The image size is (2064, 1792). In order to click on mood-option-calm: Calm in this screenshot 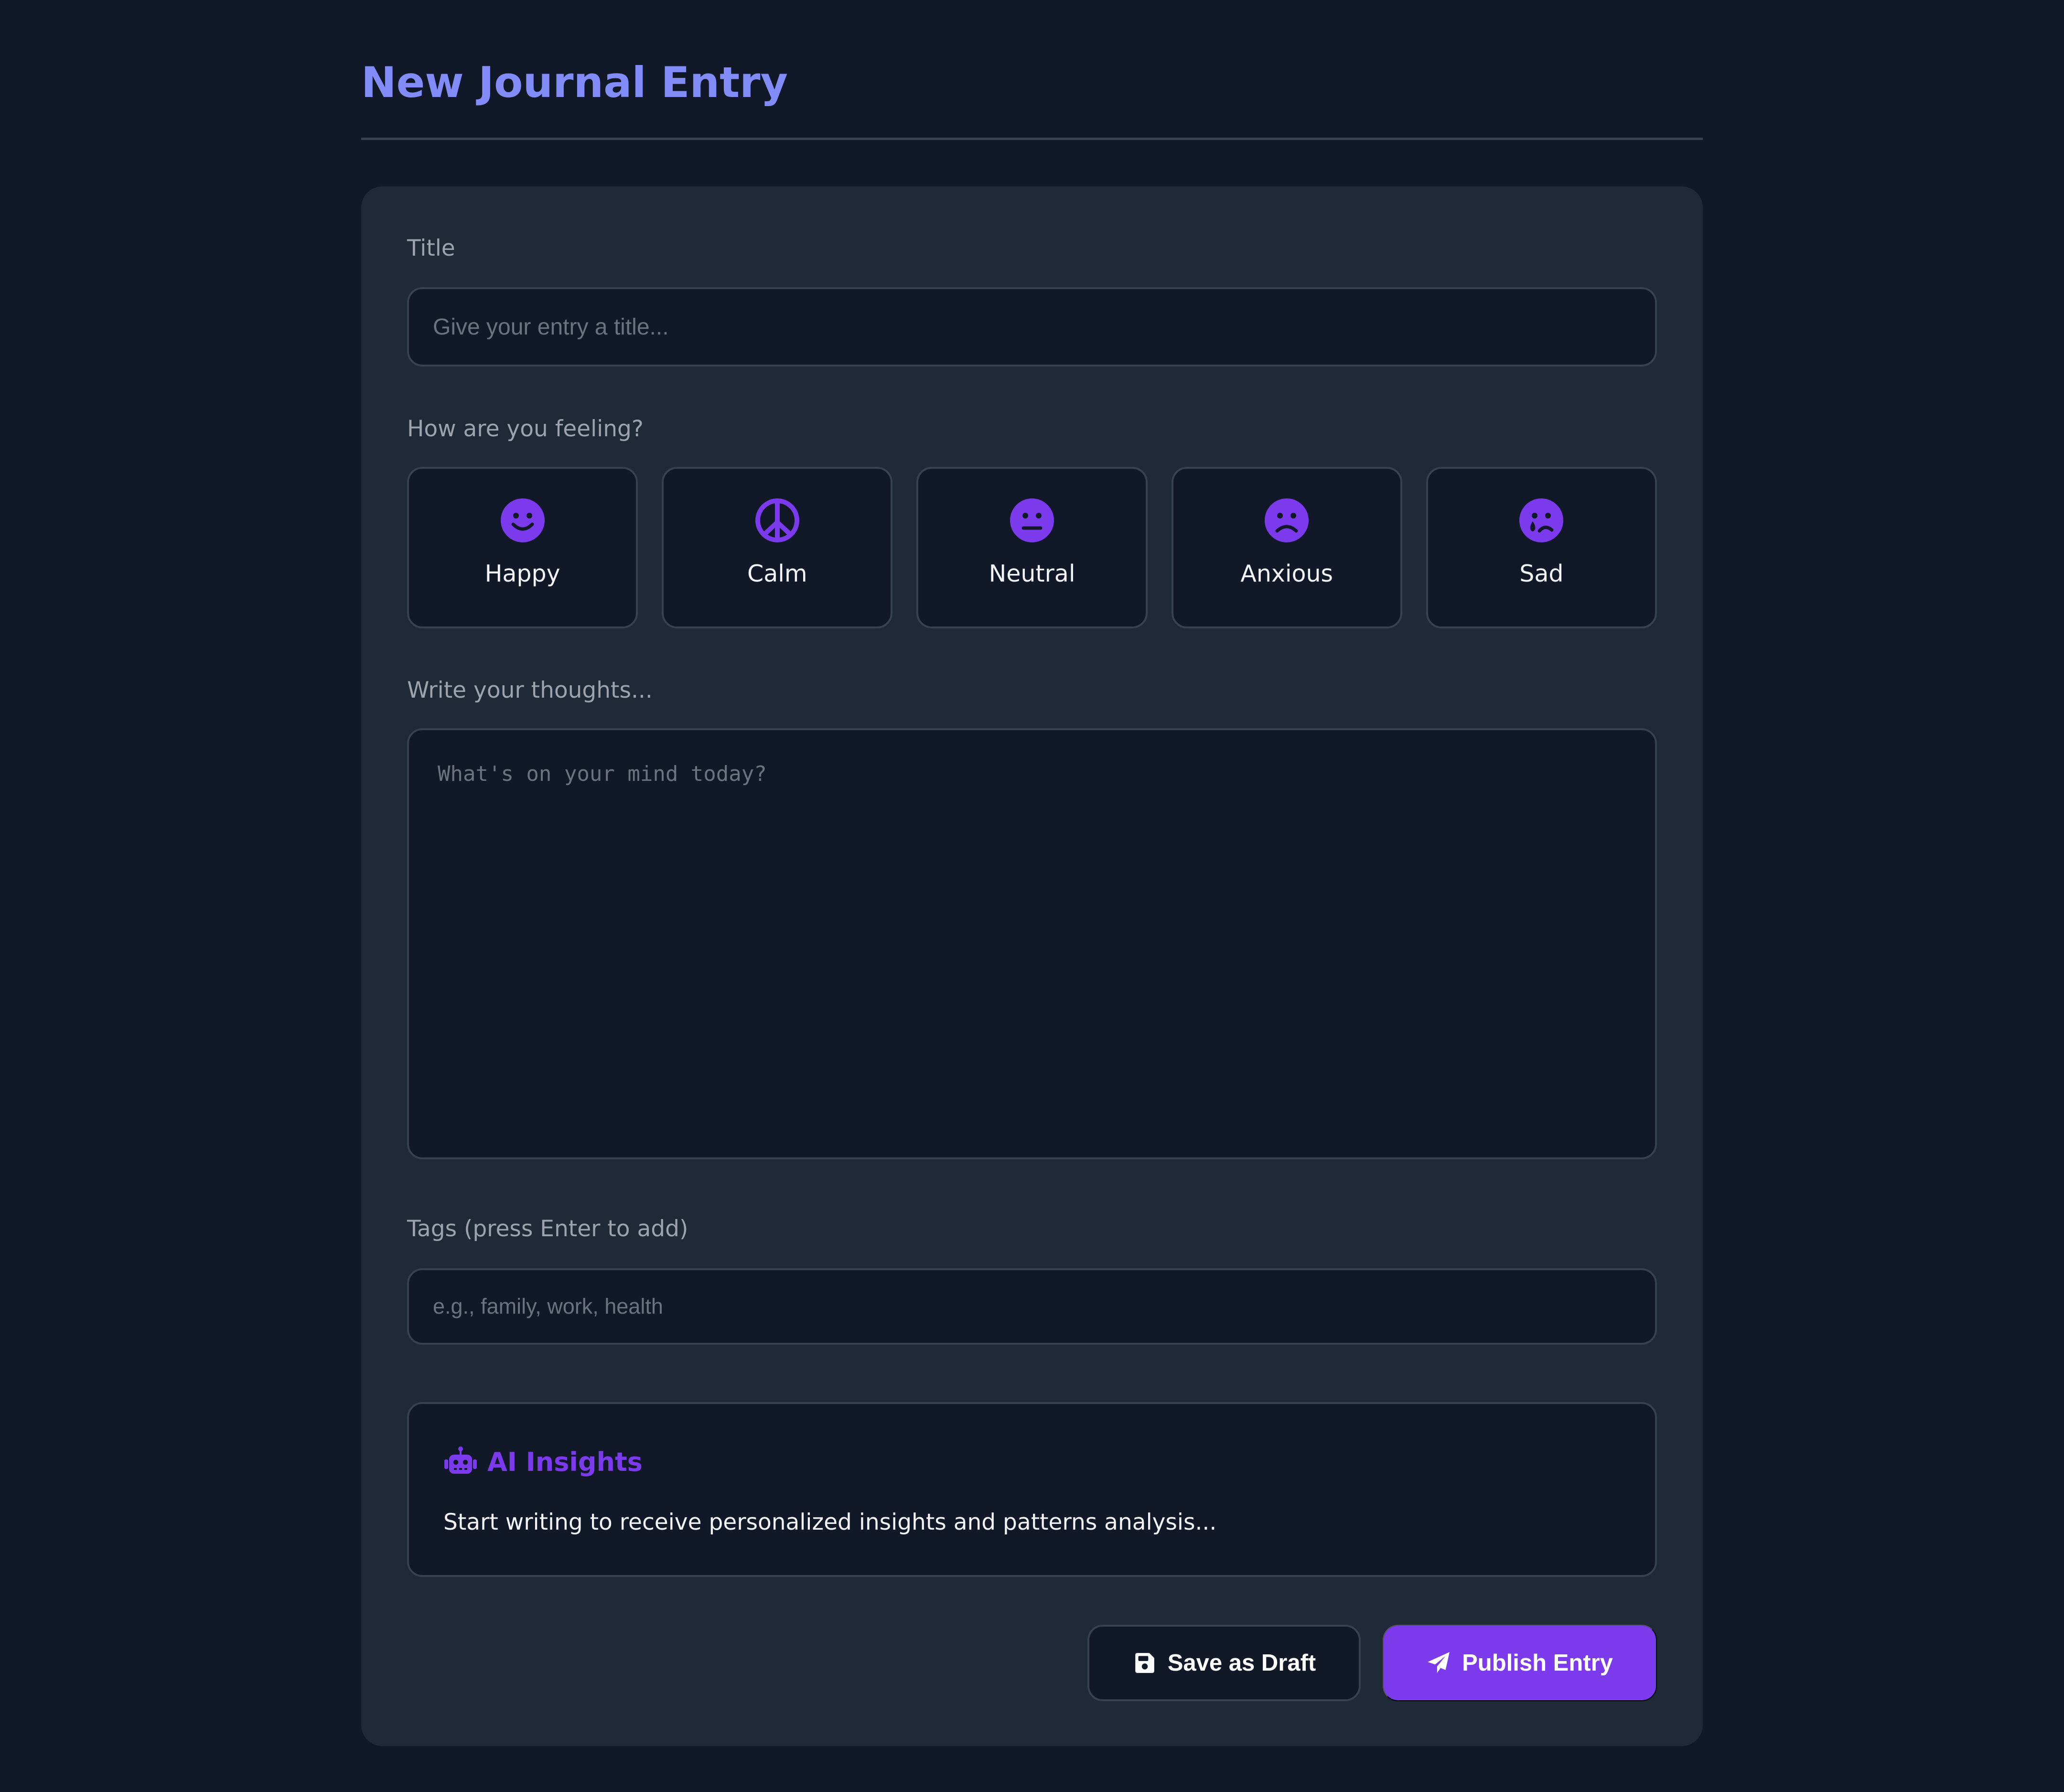, I will do `click(778, 547)`.